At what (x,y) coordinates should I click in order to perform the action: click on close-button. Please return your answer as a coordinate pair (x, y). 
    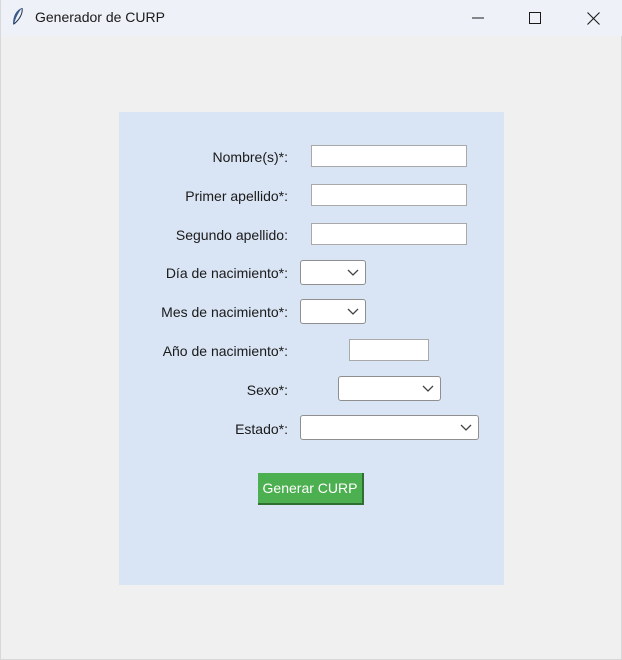
    Looking at the image, I should click on (593, 18).